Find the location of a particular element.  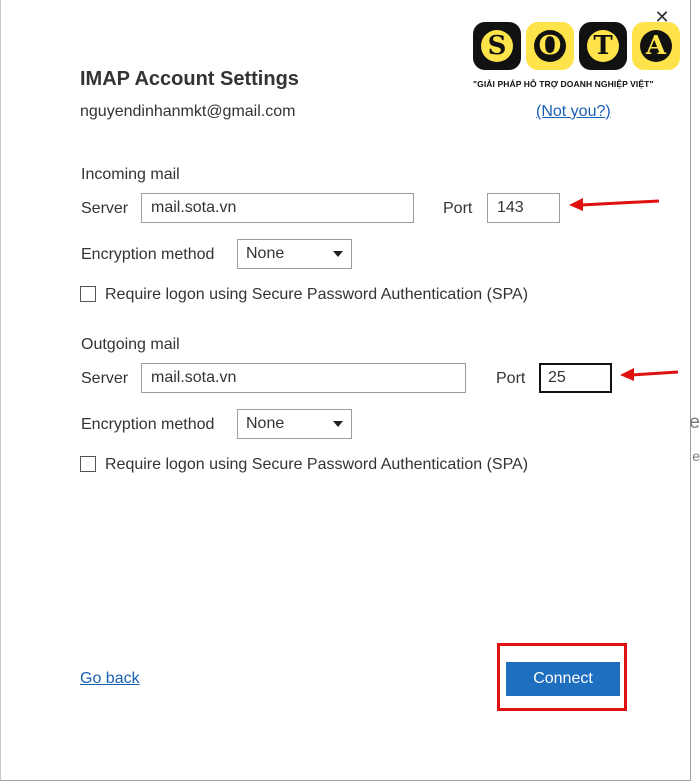

dialog-title: IMAP Account Settings is located at coordinates (189, 79).